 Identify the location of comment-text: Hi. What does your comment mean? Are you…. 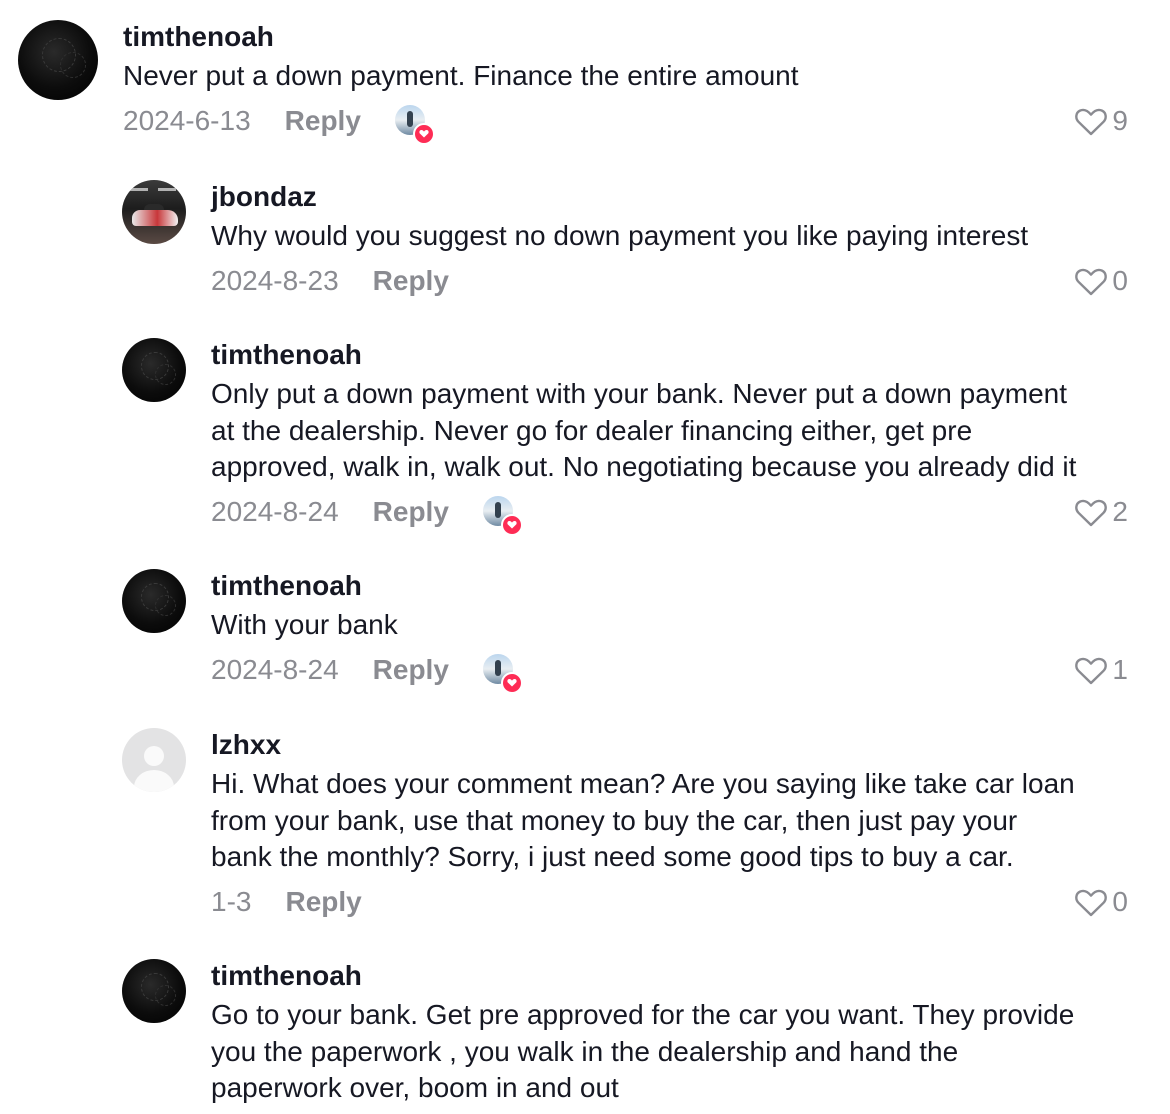
(669, 821).